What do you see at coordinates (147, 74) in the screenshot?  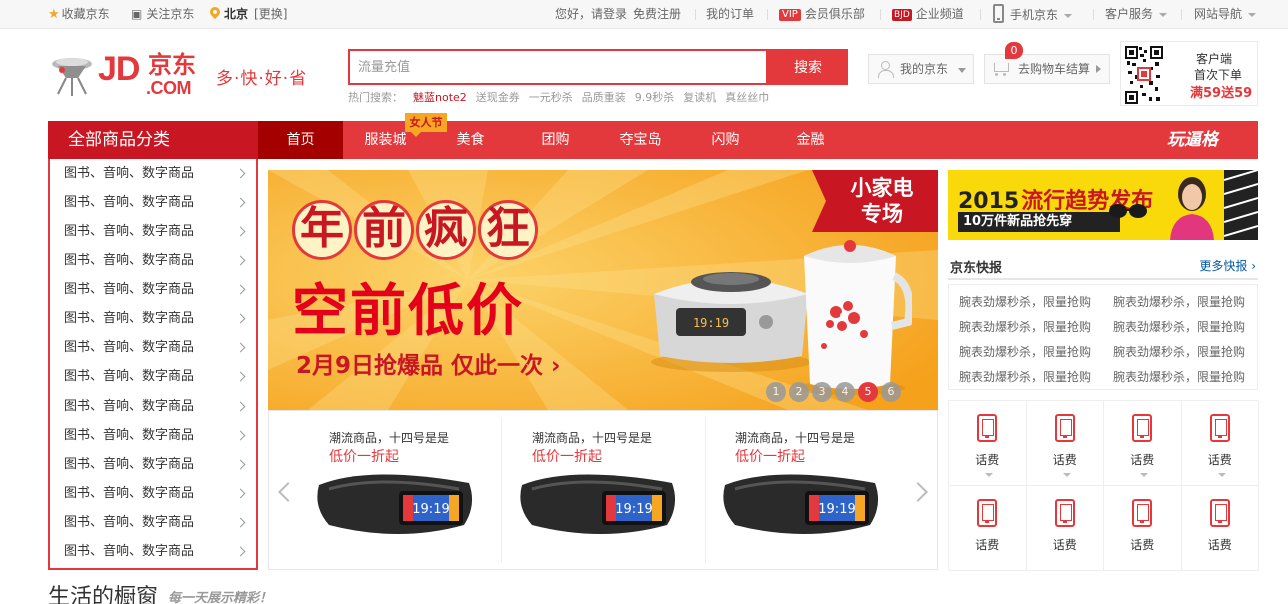 I see `jd-logo: JD 京东 .COM` at bounding box center [147, 74].